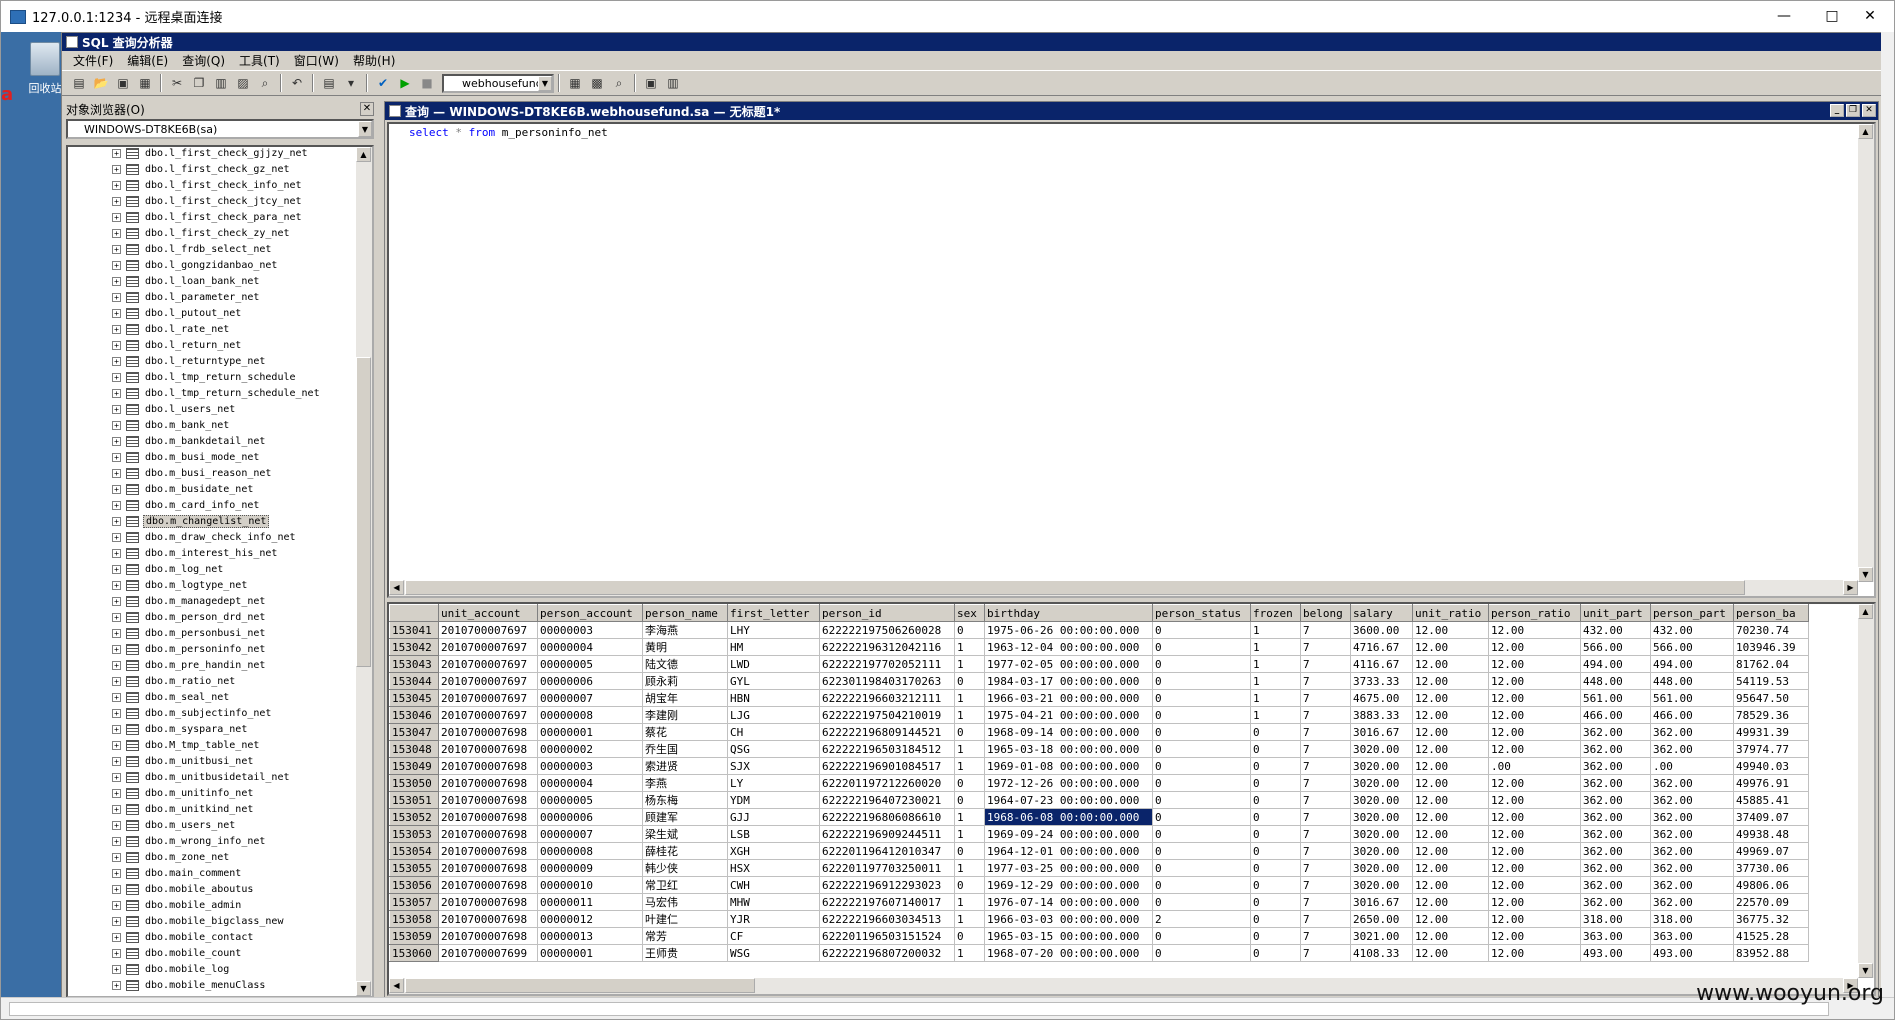 The height and width of the screenshot is (1020, 1895). What do you see at coordinates (590, 664) in the screenshot?
I see `grid-cell: 00000005` at bounding box center [590, 664].